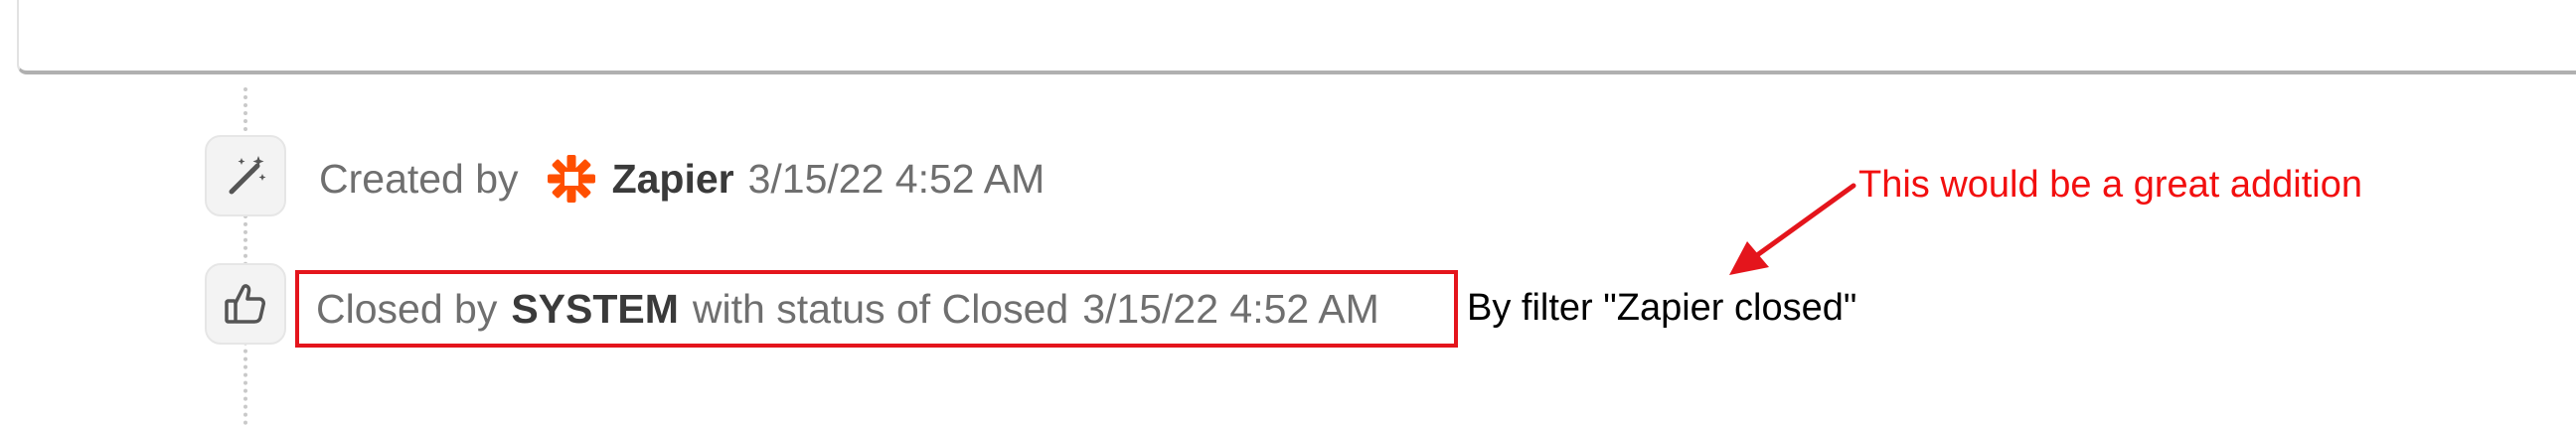 Image resolution: width=2576 pixels, height=425 pixels. I want to click on closed-timestamp: 3/15/22 4:52 AM, so click(1230, 309).